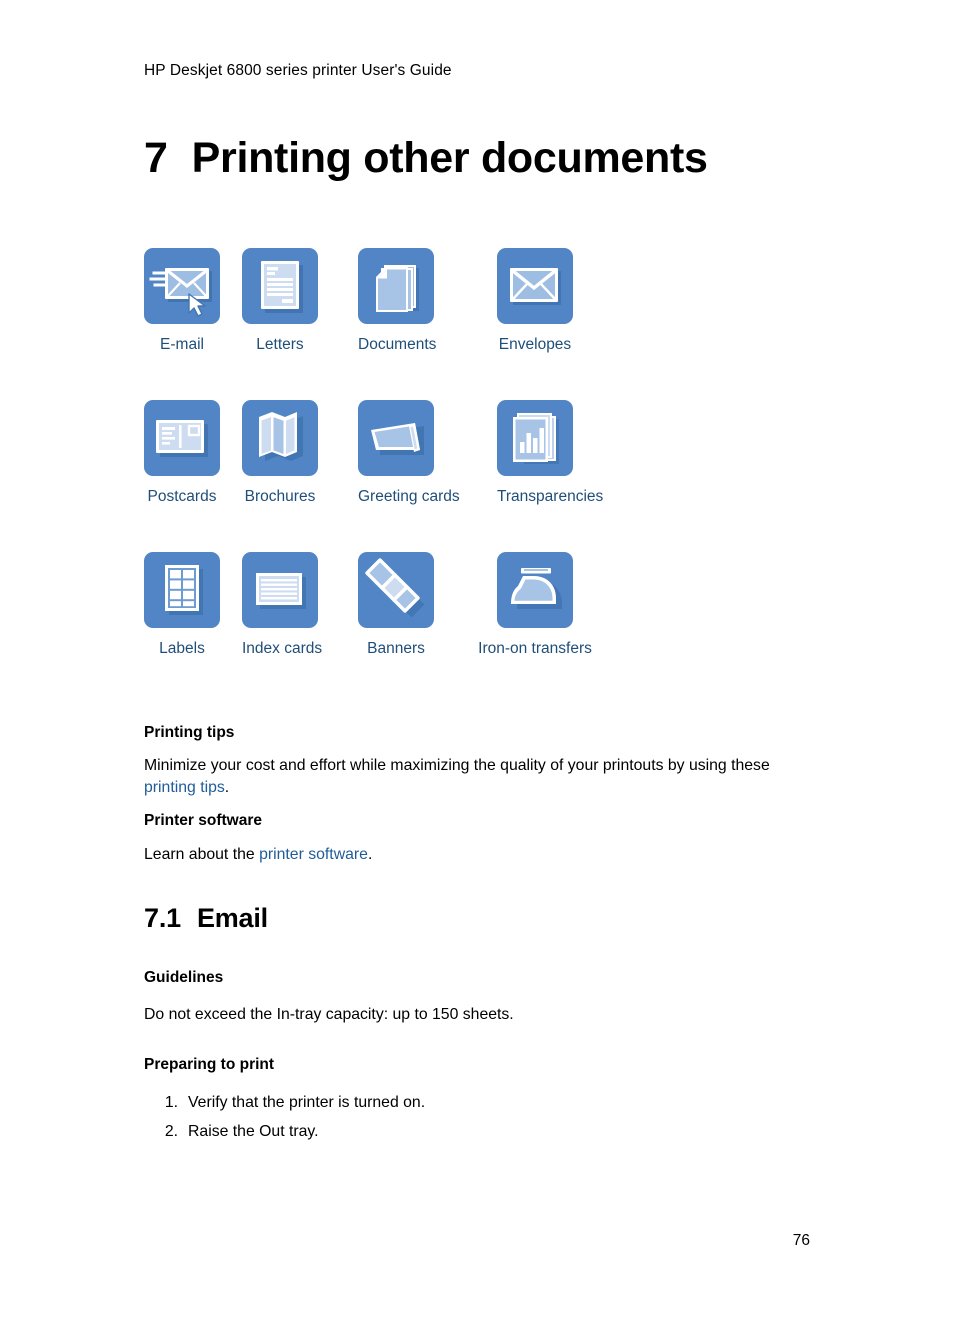 This screenshot has width=954, height=1321. Describe the element at coordinates (280, 590) in the screenshot. I see `index-card-icon` at that location.